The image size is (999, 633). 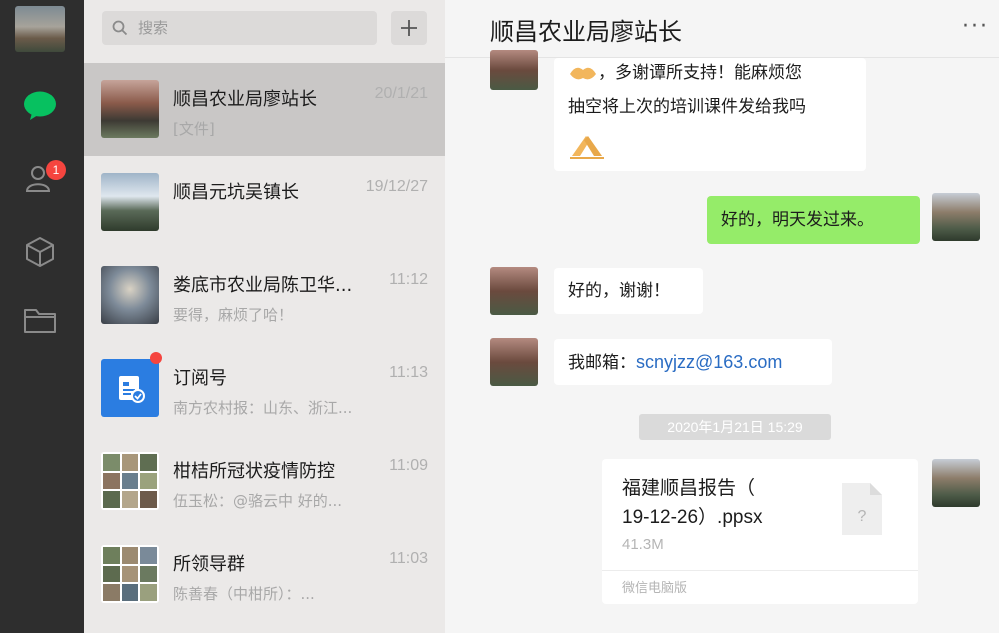 What do you see at coordinates (408, 279) in the screenshot?
I see `conversation-time: 11:12` at bounding box center [408, 279].